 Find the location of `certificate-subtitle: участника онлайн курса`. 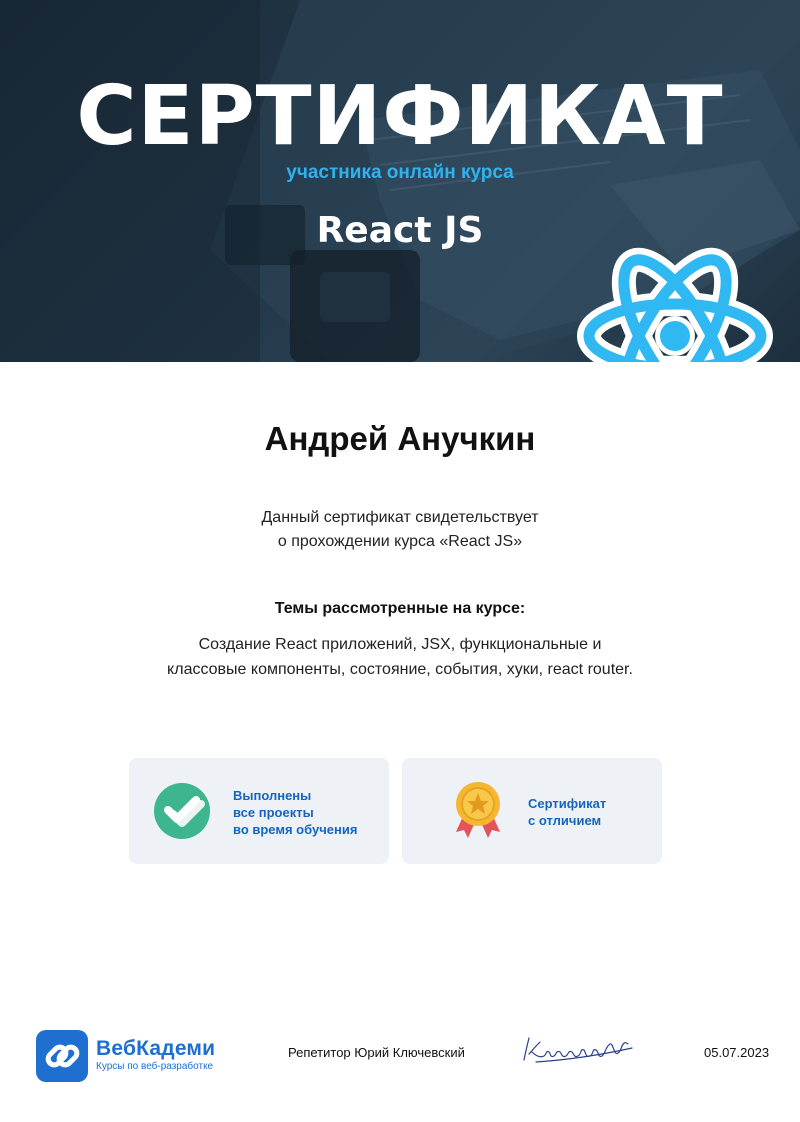

certificate-subtitle: участника онлайн курса is located at coordinates (400, 172).